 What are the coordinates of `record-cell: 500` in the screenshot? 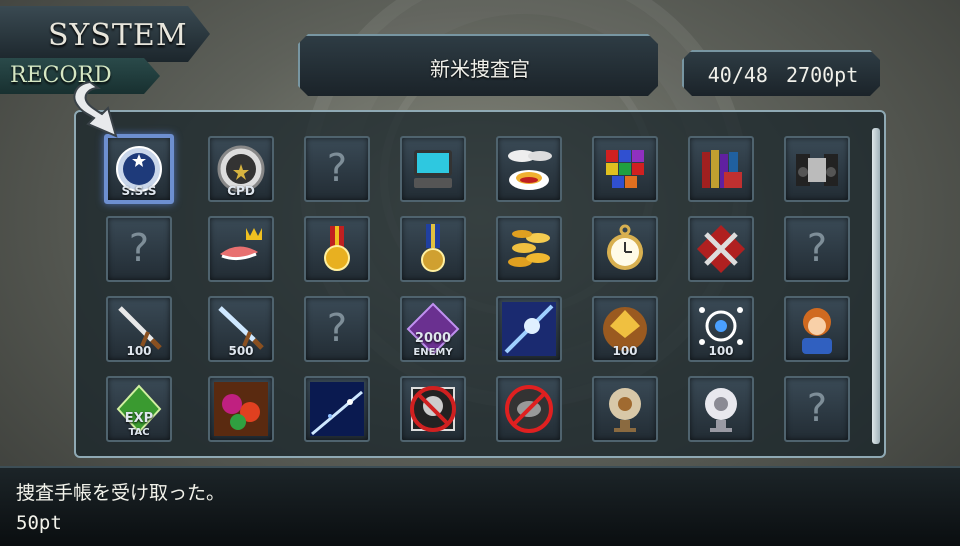 It's located at (241, 329).